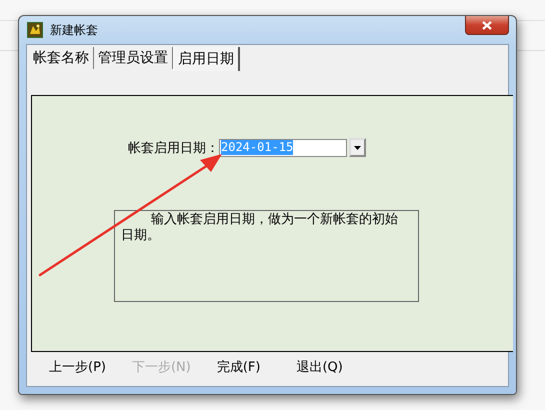 The height and width of the screenshot is (410, 545). I want to click on field-value: 2024-01-15, so click(257, 147).